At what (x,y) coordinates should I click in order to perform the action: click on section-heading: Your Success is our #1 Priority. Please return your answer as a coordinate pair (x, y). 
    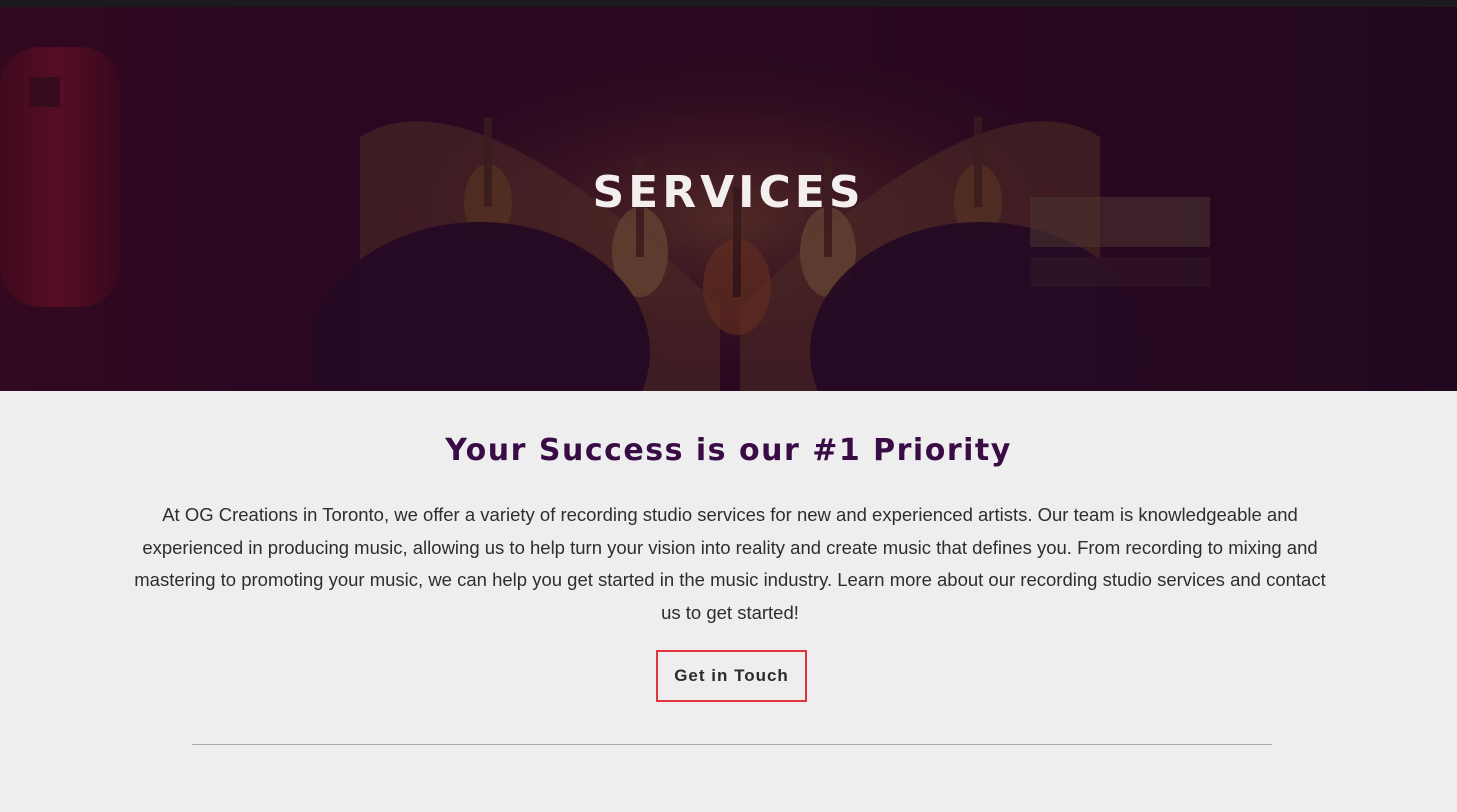
    Looking at the image, I should click on (728, 450).